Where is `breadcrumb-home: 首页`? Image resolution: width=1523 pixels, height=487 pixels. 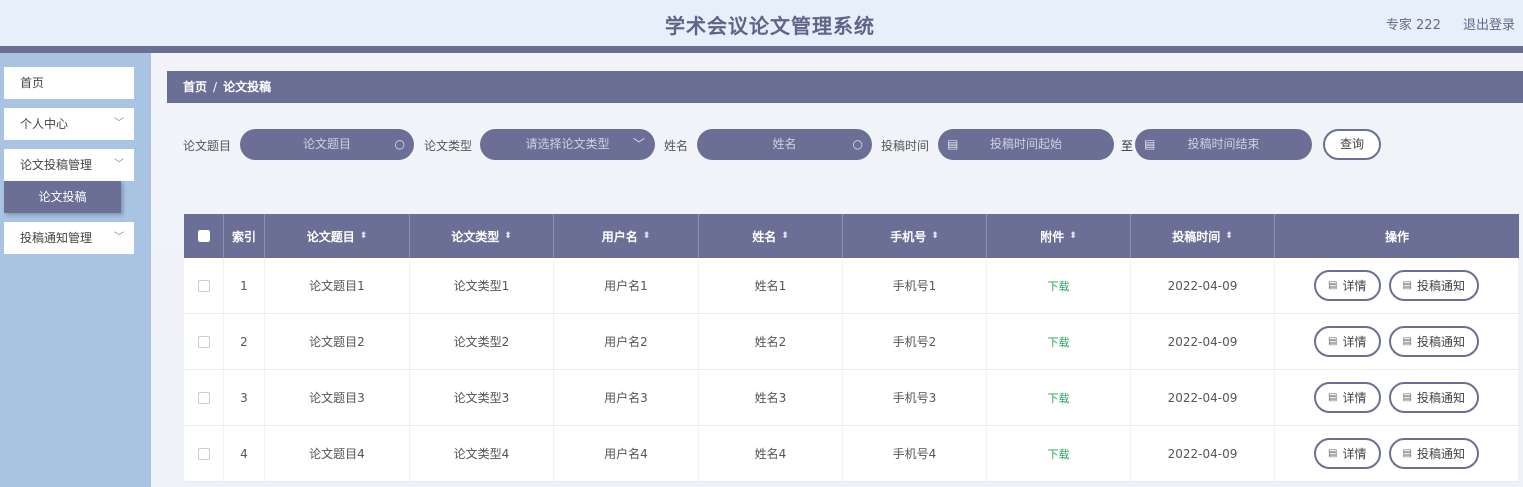
breadcrumb-home: 首页 is located at coordinates (195, 87).